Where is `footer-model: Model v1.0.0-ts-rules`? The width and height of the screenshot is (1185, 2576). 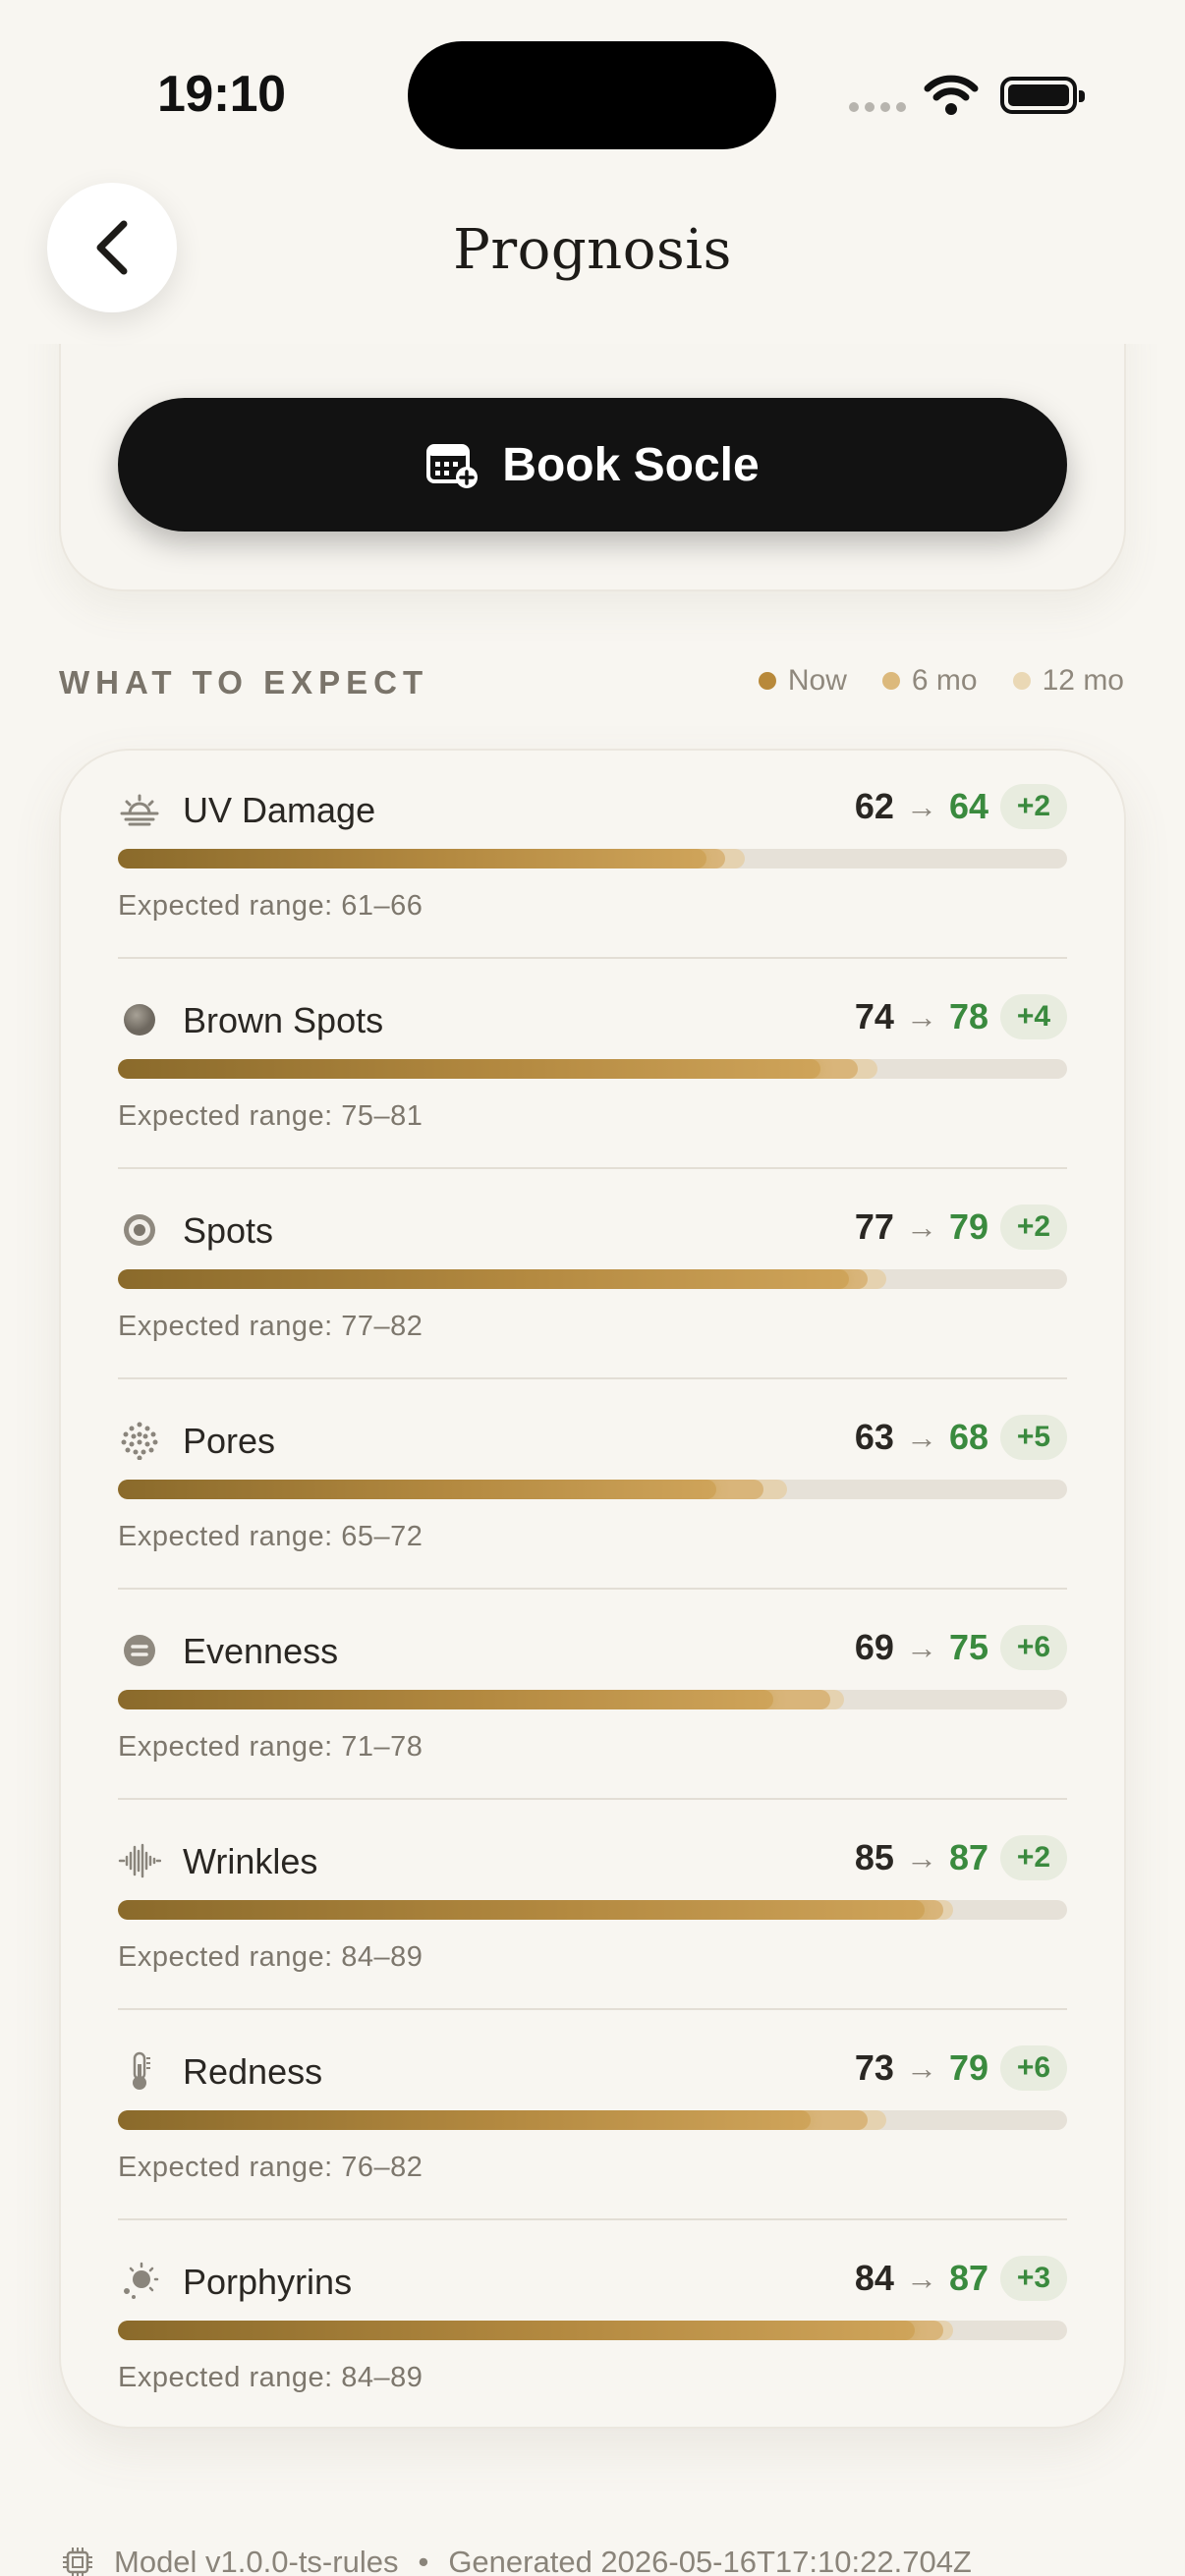
footer-model: Model v1.0.0-ts-rules is located at coordinates (256, 2560).